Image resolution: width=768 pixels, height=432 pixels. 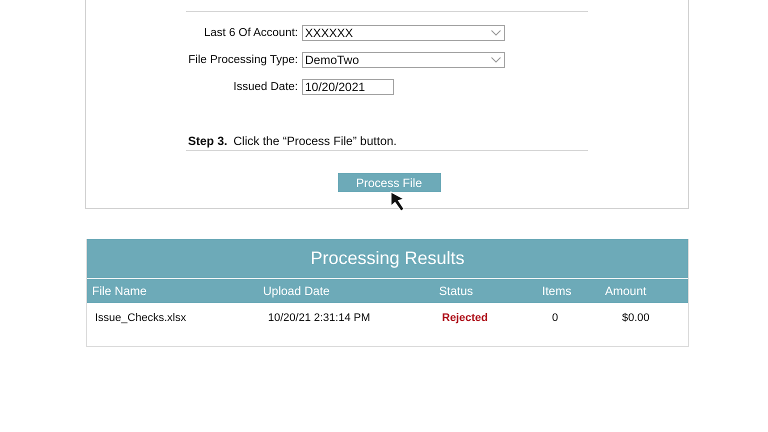 I want to click on dropdown-field: DemoTwo, so click(x=403, y=60).